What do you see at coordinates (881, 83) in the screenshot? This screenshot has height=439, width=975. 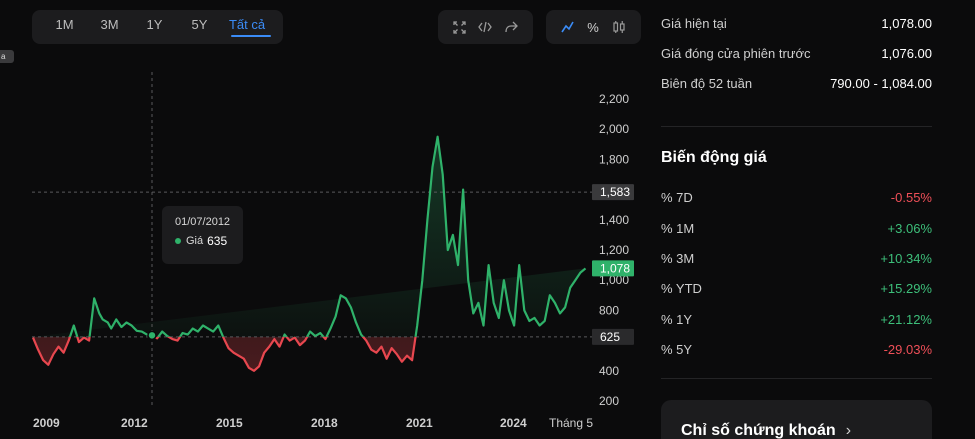 I see `range-52w-value: 790.00 - 1,084.00` at bounding box center [881, 83].